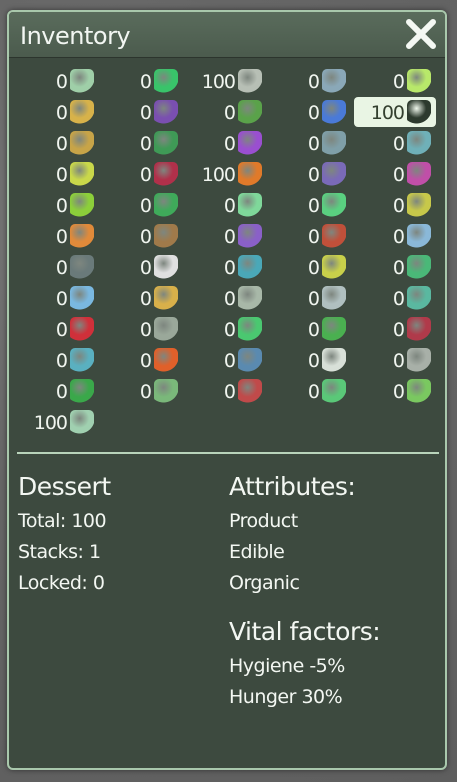 The image size is (457, 782). I want to click on lime-icon, so click(82, 205).